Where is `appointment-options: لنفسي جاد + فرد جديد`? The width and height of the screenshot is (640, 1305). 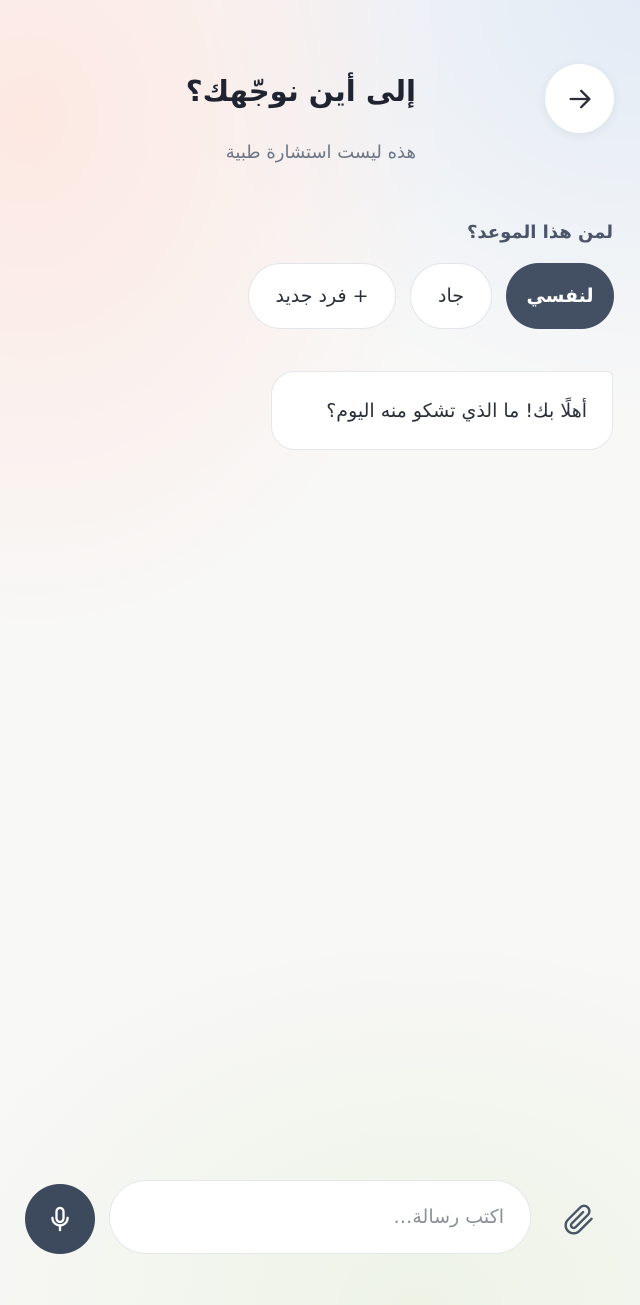
appointment-options: لنفسي جاد + فرد جديد is located at coordinates (431, 296).